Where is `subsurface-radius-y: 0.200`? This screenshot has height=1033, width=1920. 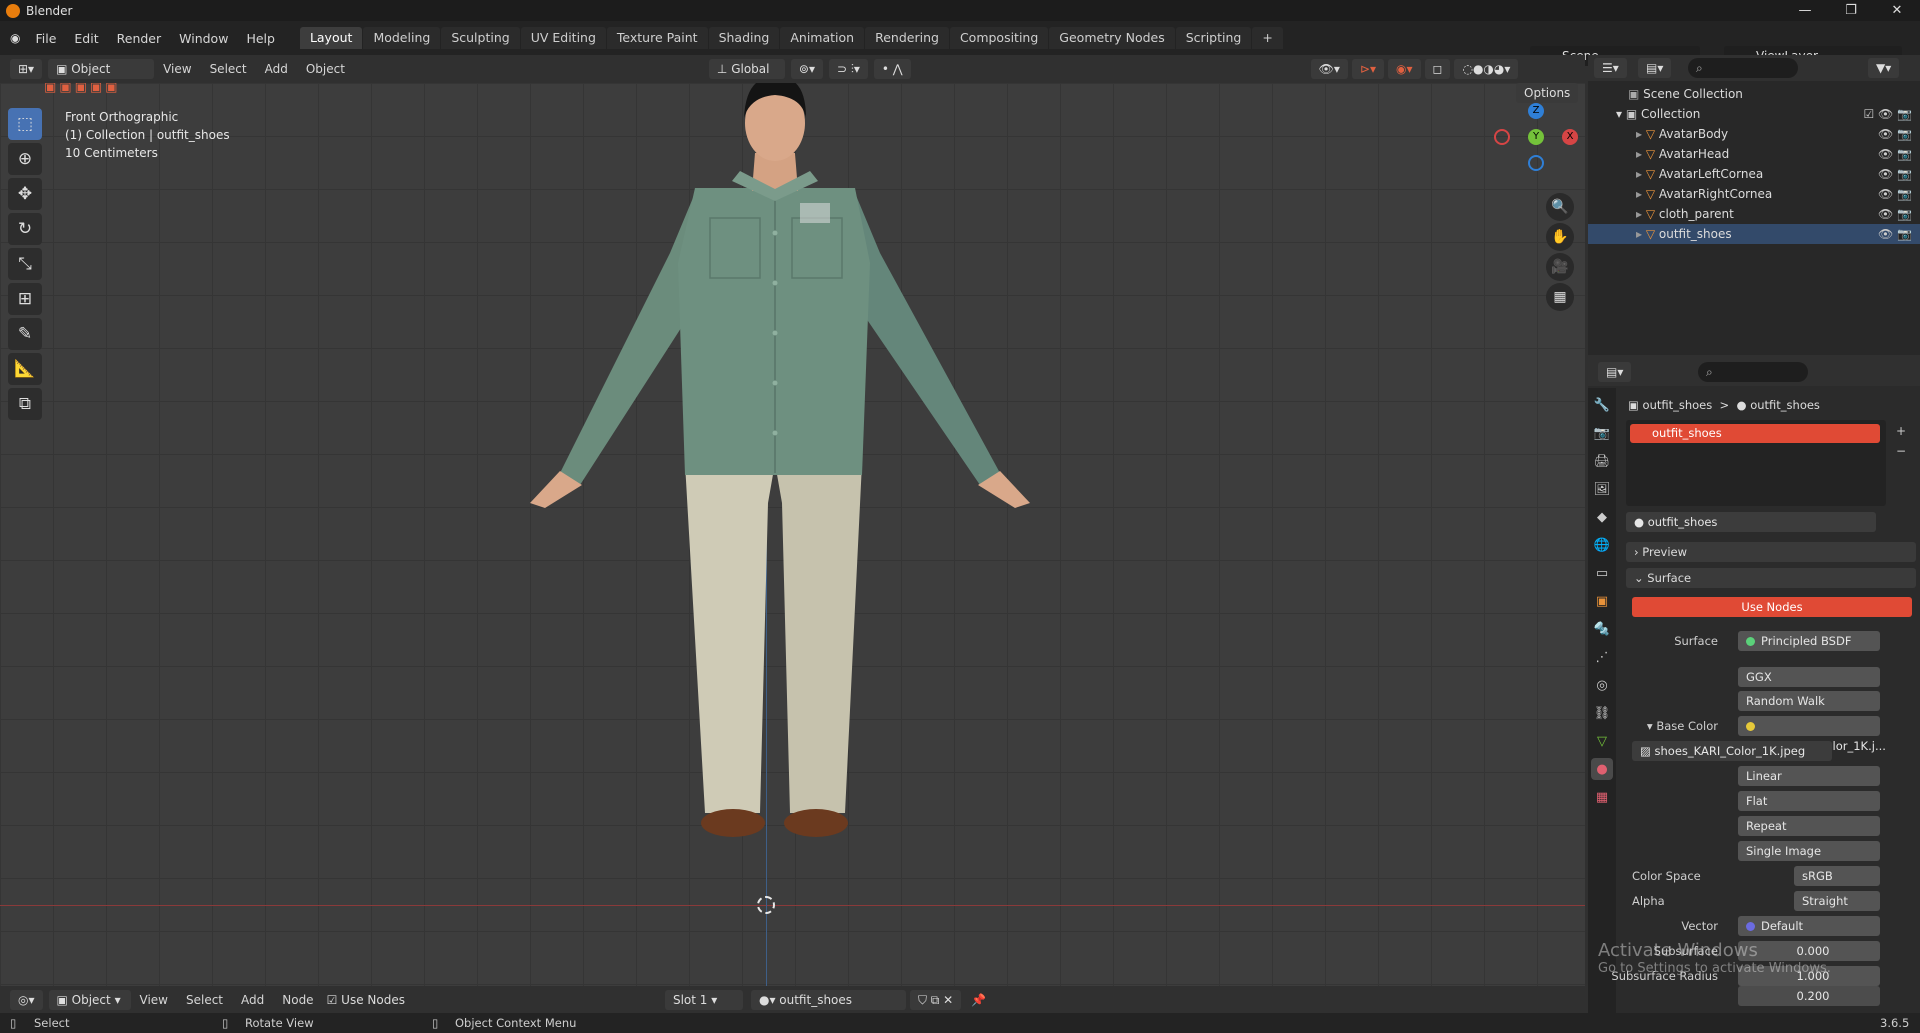
subsurface-radius-y: 0.200 is located at coordinates (1809, 996).